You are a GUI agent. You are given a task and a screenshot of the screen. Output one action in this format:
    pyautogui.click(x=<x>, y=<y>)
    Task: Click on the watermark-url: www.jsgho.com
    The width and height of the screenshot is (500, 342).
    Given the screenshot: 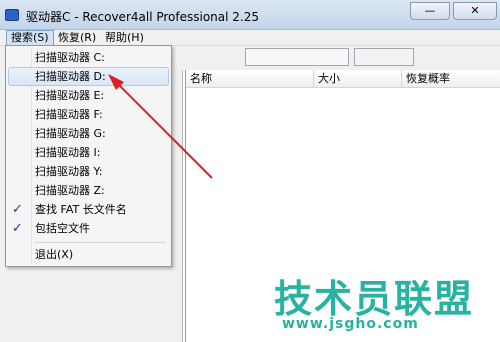 What is the action you would take?
    pyautogui.click(x=350, y=324)
    